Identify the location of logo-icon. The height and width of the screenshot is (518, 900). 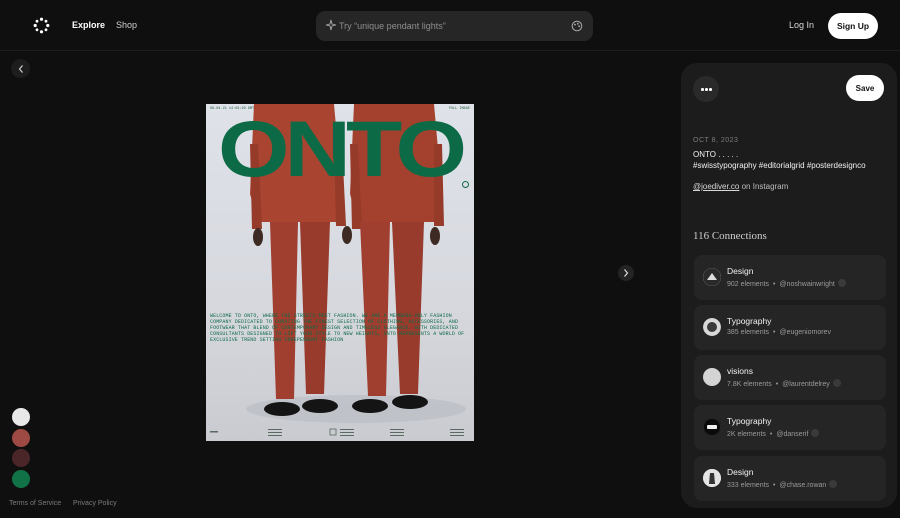
(41, 25).